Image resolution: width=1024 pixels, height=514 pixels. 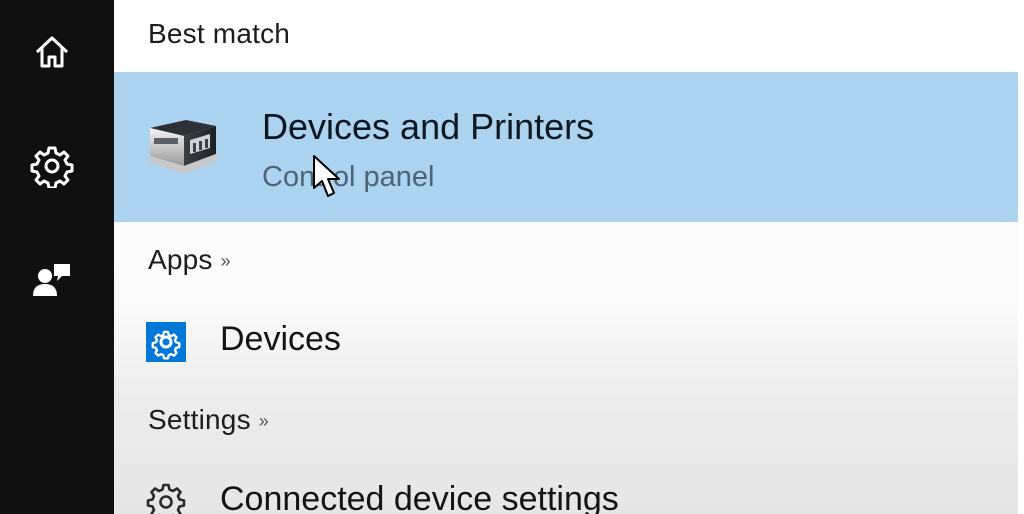 What do you see at coordinates (185, 147) in the screenshot?
I see `printer-icon` at bounding box center [185, 147].